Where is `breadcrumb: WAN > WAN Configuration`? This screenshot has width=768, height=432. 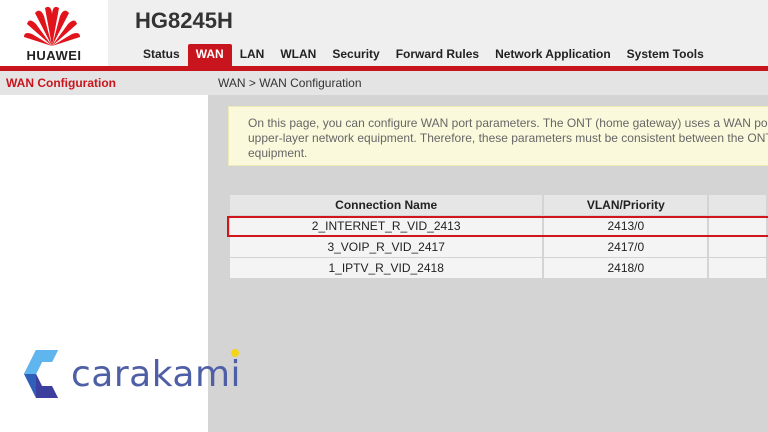
breadcrumb: WAN > WAN Configuration is located at coordinates (488, 83).